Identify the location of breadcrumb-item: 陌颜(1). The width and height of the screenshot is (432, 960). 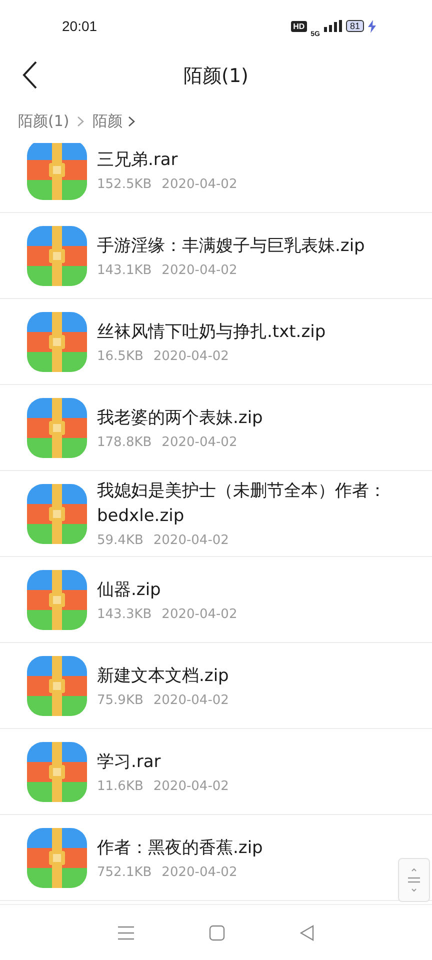
(44, 121).